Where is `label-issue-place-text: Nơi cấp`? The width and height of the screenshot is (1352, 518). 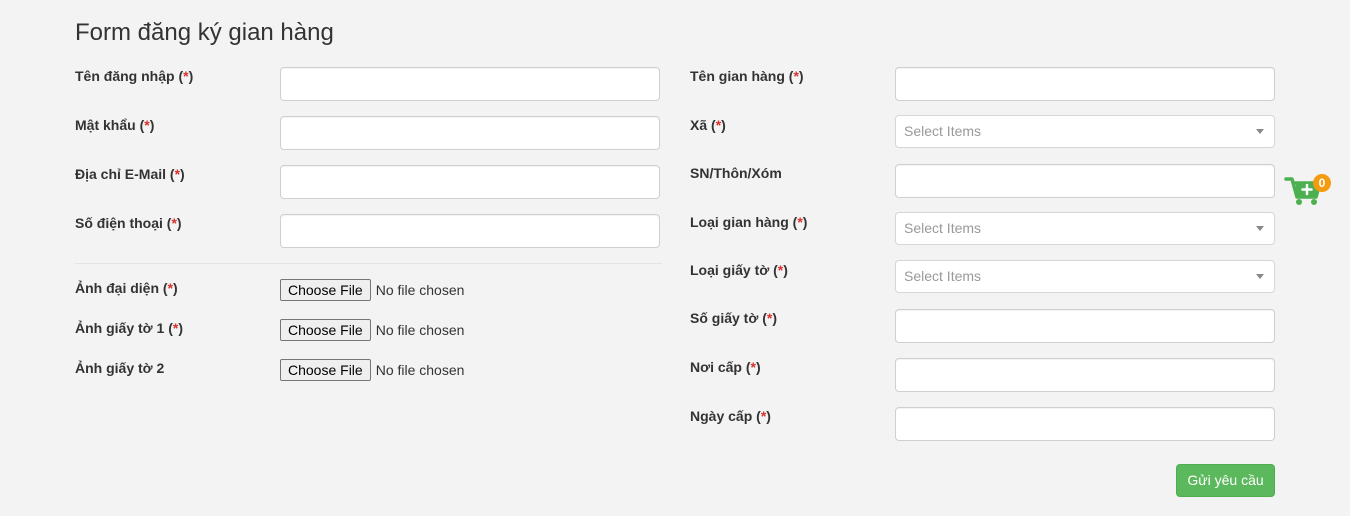 label-issue-place-text: Nơi cấp is located at coordinates (716, 367).